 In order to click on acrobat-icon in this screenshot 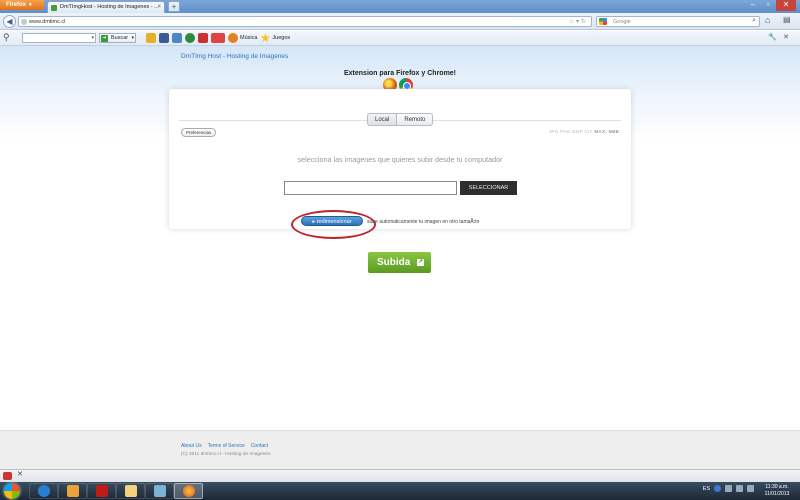, I will do `click(101, 491)`.